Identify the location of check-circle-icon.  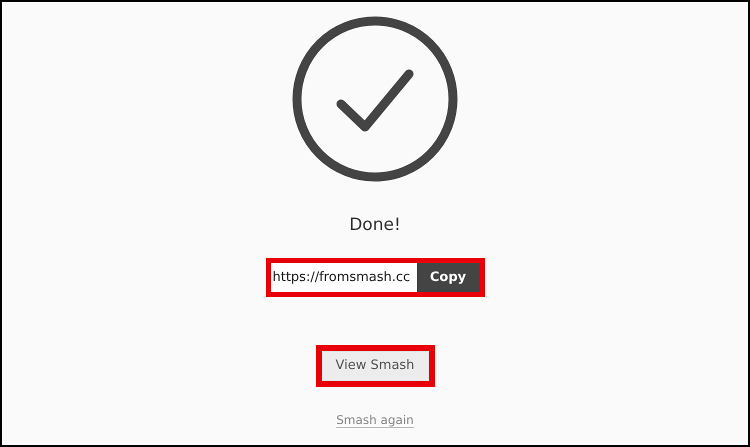
(375, 99).